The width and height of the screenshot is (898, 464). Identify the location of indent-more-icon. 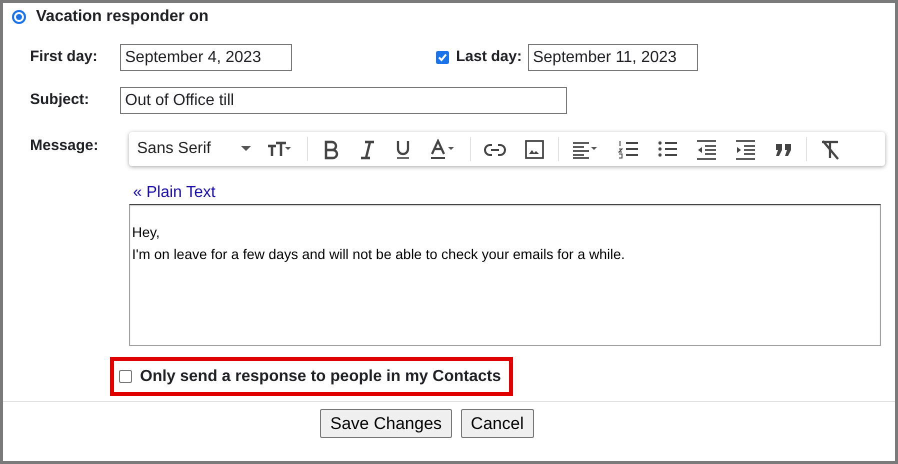
(745, 149).